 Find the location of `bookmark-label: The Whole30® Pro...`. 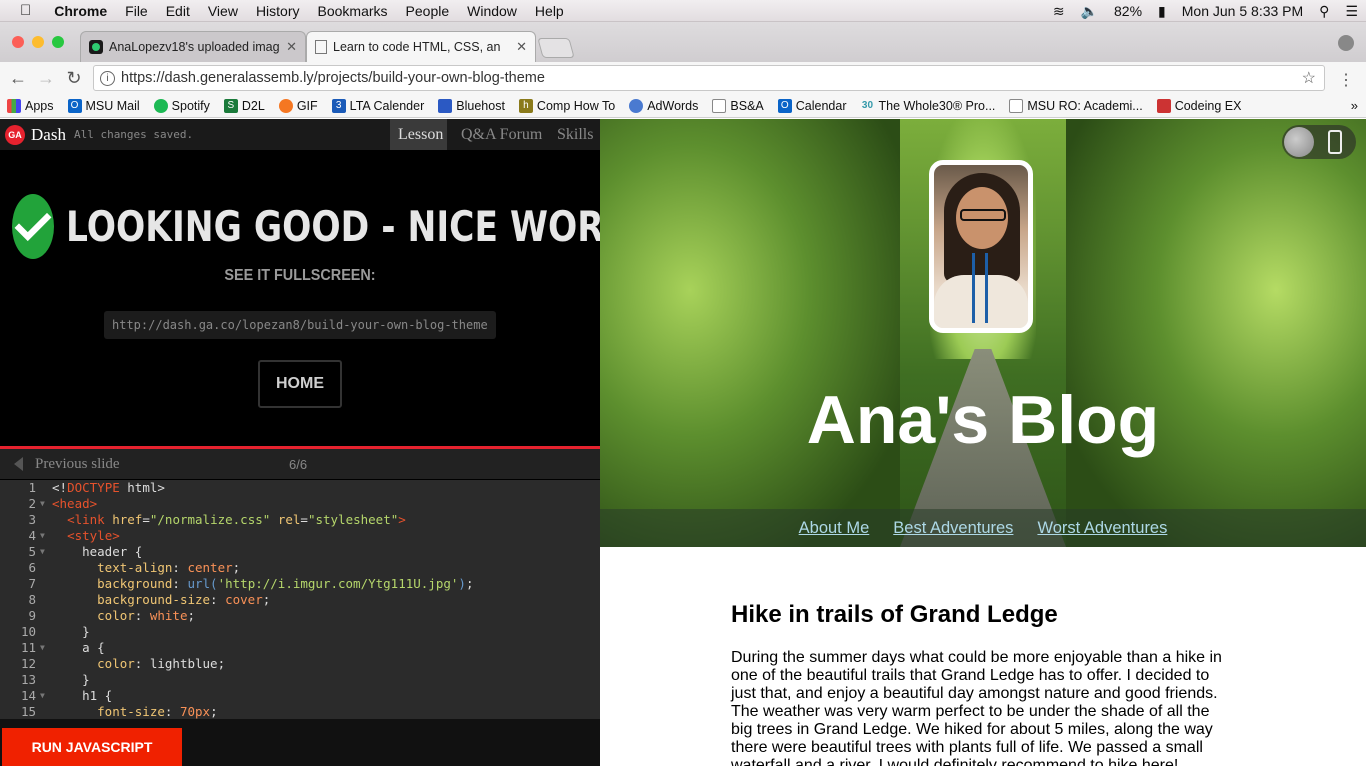

bookmark-label: The Whole30® Pro... is located at coordinates (937, 105).